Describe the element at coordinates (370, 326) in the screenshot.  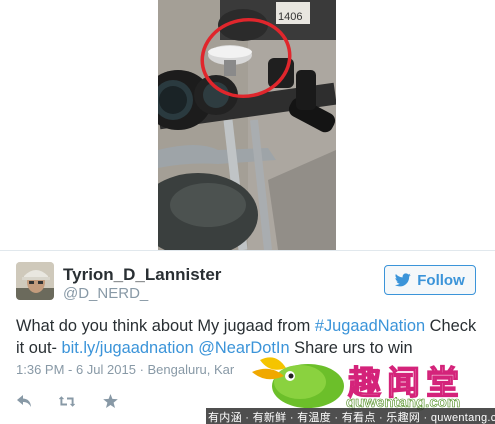
I see `hashtag-link: #JugaadNation` at that location.